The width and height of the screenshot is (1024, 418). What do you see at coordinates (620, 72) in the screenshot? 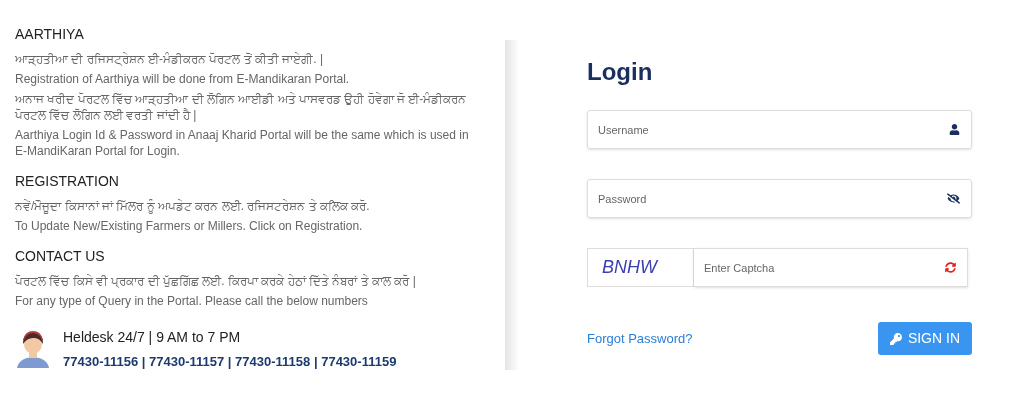
I see `login-title: Login` at bounding box center [620, 72].